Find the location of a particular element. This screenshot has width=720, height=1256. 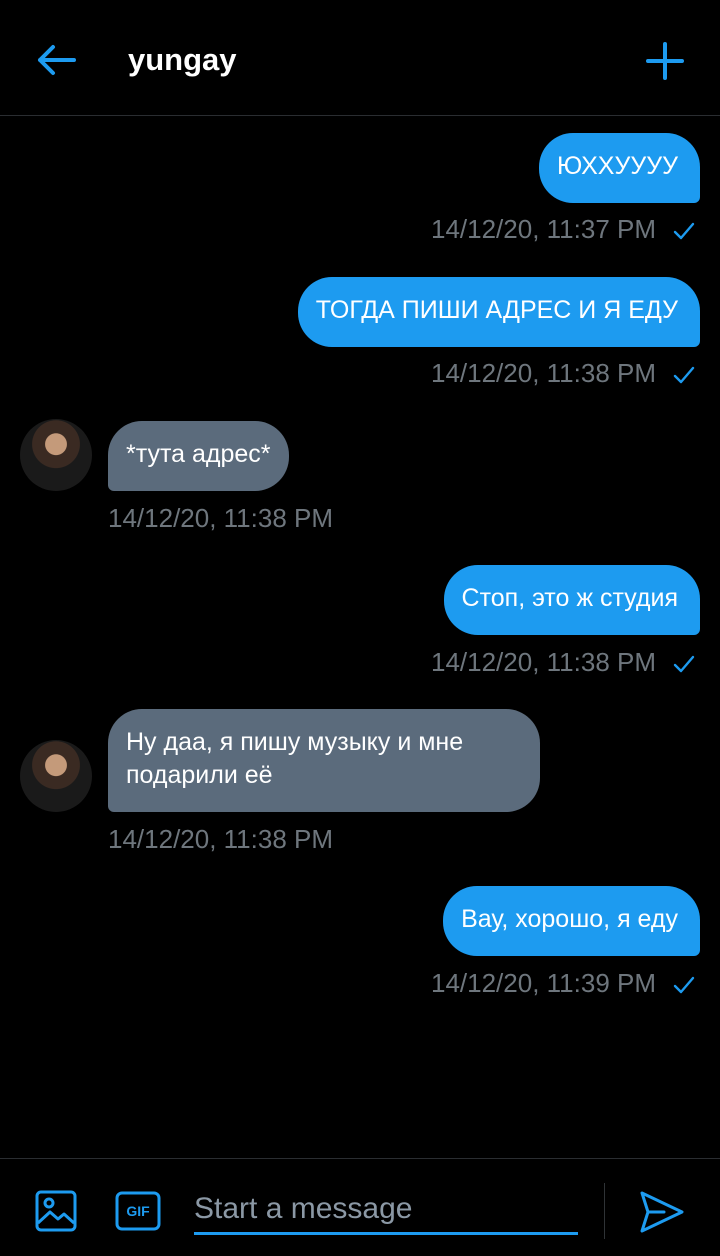

message-input is located at coordinates (386, 1210).